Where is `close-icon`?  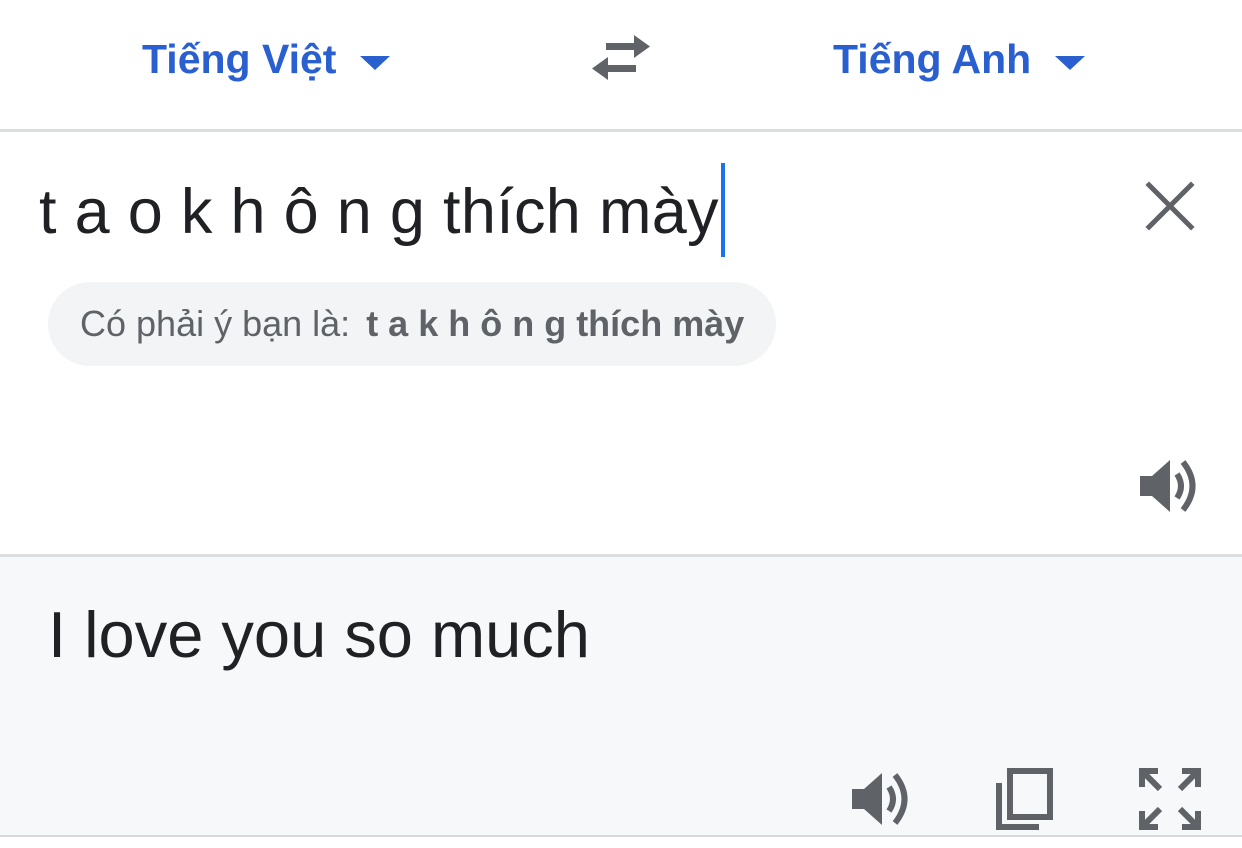 close-icon is located at coordinates (1170, 206).